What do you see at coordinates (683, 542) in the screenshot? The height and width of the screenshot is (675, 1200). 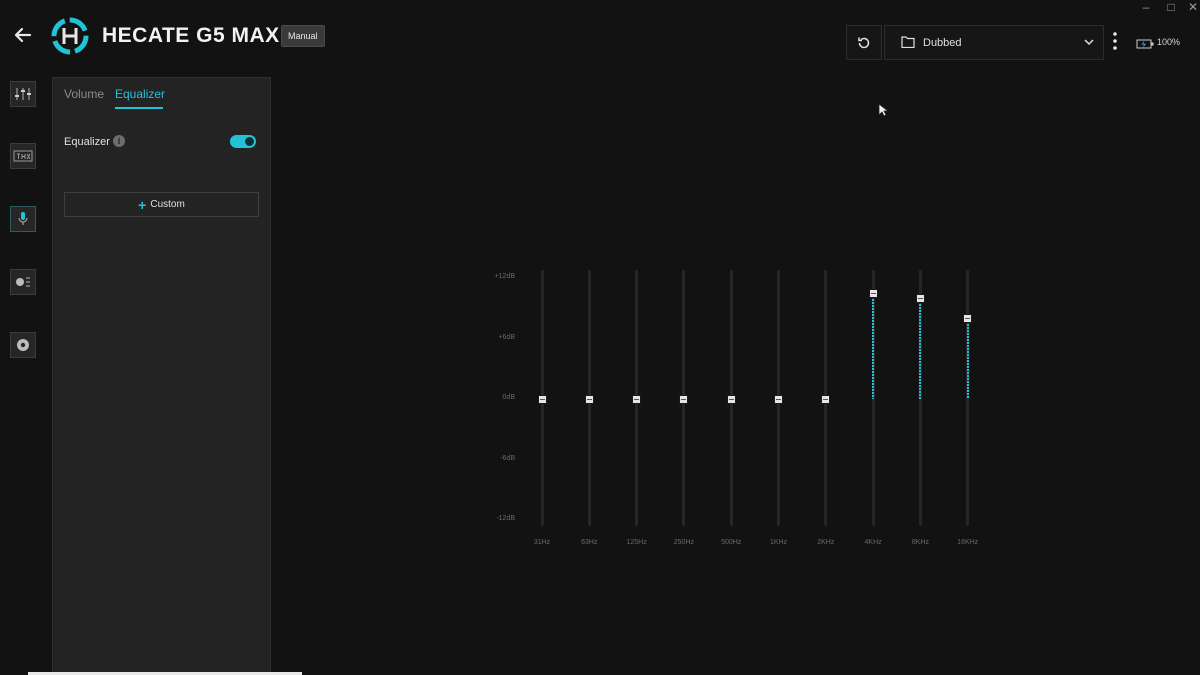 I see `eq-band-frequency-label: 250Hz` at bounding box center [683, 542].